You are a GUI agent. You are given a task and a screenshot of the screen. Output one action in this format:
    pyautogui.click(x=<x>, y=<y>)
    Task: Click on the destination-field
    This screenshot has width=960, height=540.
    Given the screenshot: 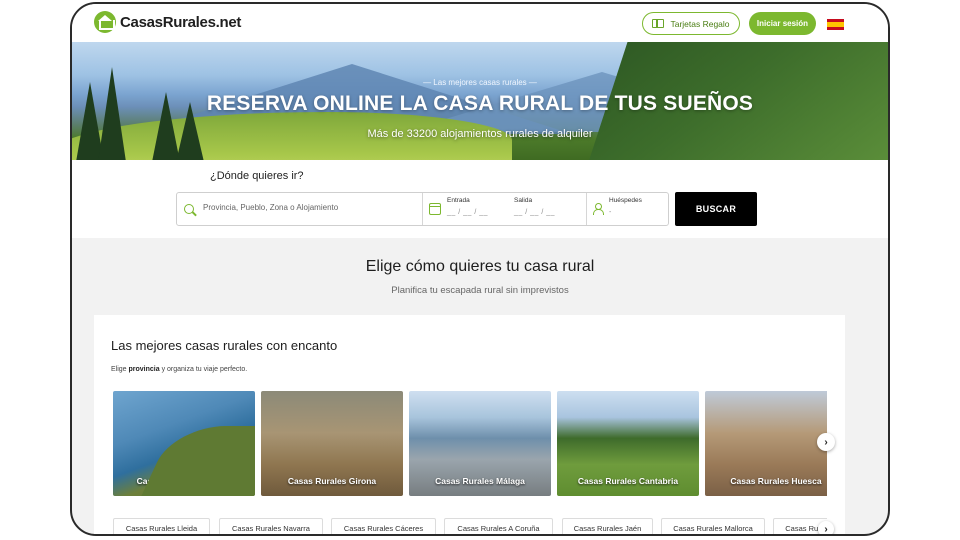 What is the action you would take?
    pyautogui.click(x=300, y=209)
    